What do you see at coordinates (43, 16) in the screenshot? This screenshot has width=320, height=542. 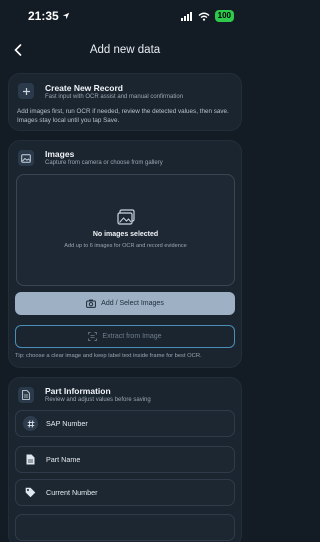 I see `time-label: 21:35` at bounding box center [43, 16].